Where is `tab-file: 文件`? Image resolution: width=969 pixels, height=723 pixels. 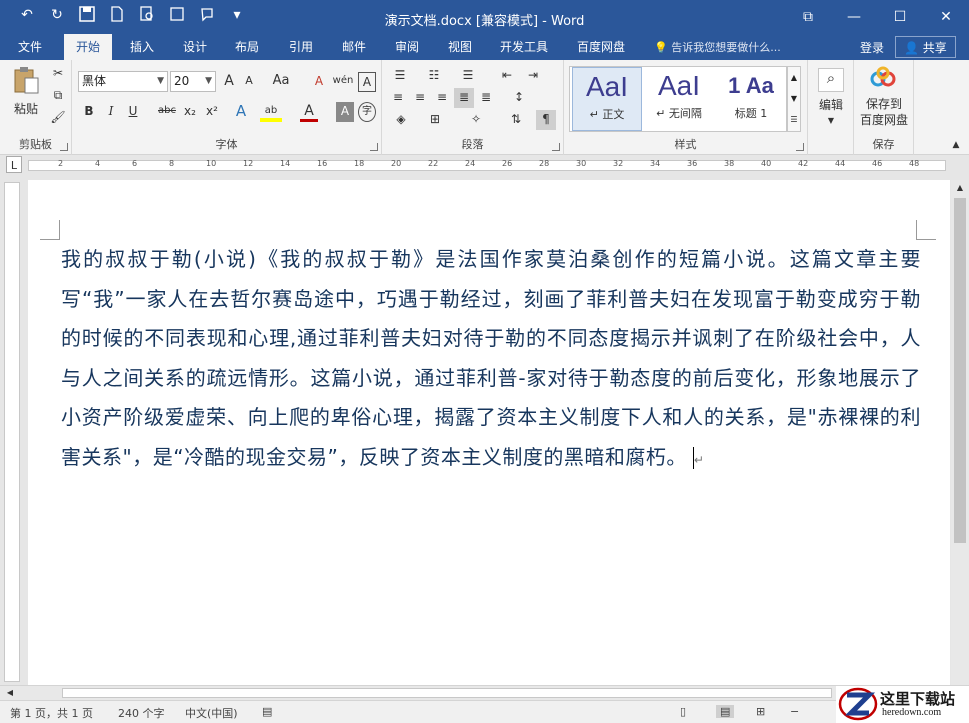
tab-file: 文件 is located at coordinates (30, 46).